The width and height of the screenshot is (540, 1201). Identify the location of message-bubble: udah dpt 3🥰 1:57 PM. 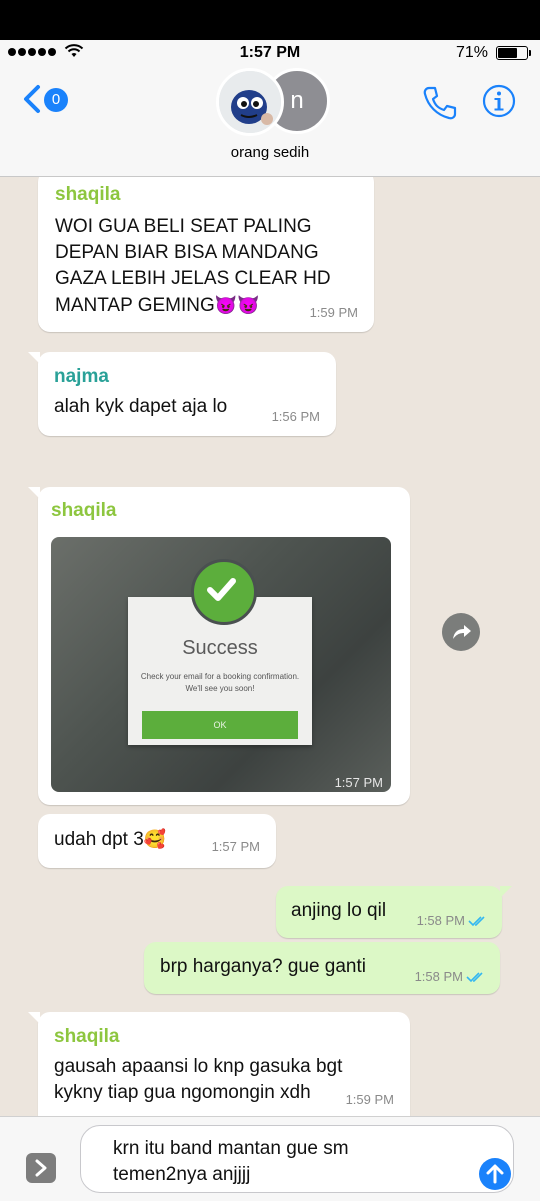
(157, 841).